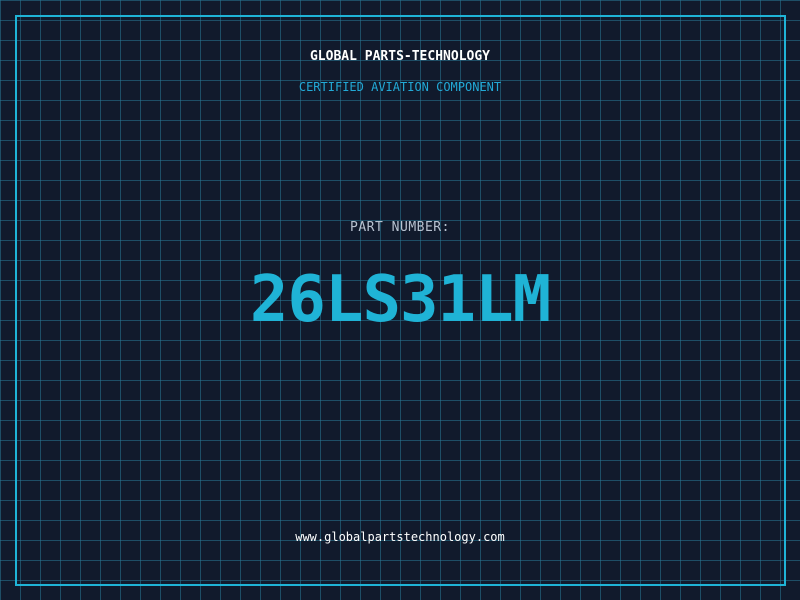 This screenshot has width=800, height=600. I want to click on part-number-value: 26LS31LM, so click(400, 300).